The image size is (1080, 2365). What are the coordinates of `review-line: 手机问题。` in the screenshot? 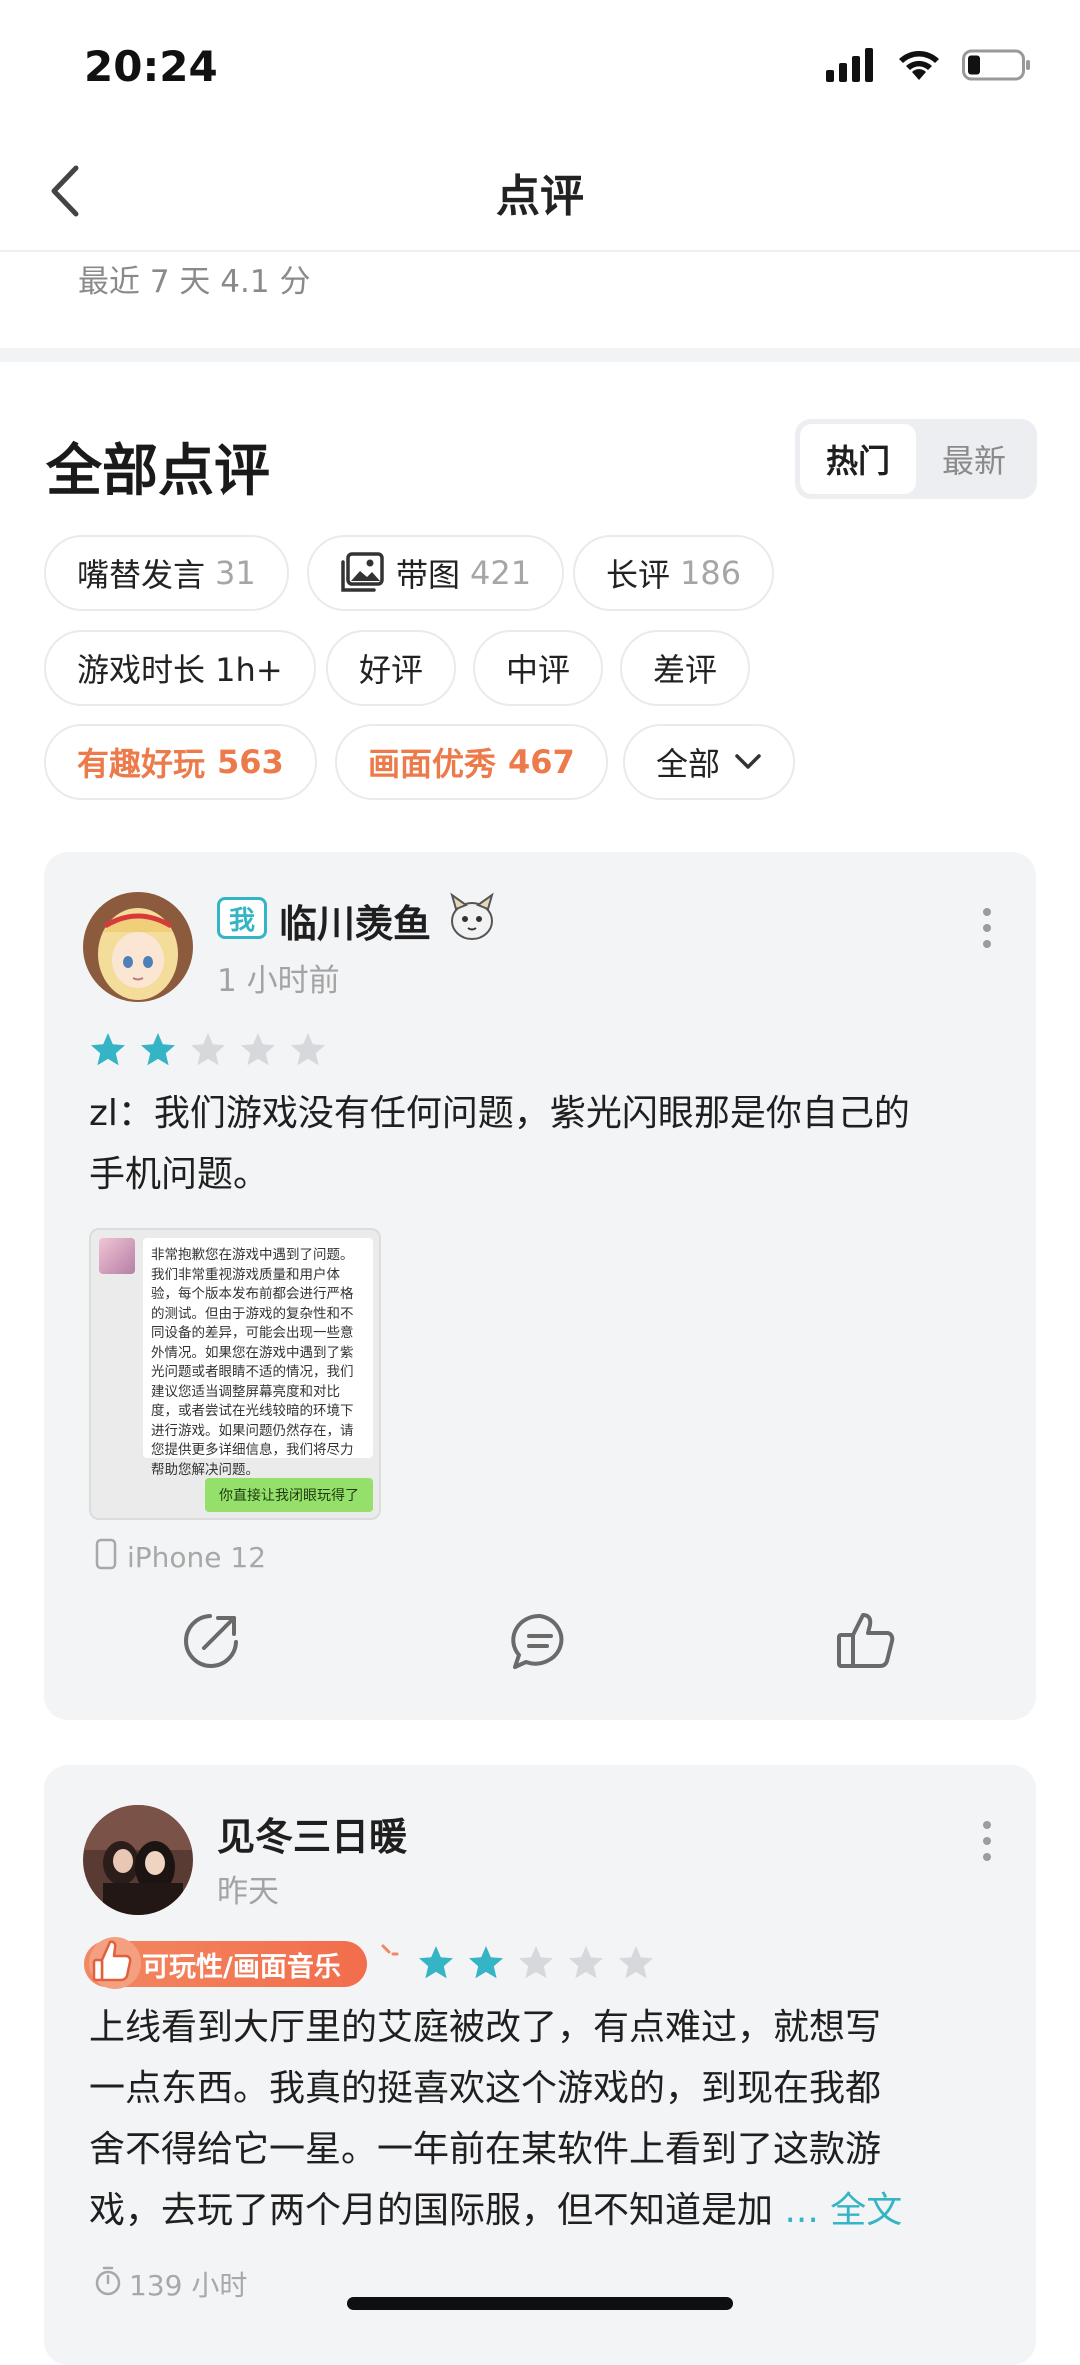 It's located at (179, 1174).